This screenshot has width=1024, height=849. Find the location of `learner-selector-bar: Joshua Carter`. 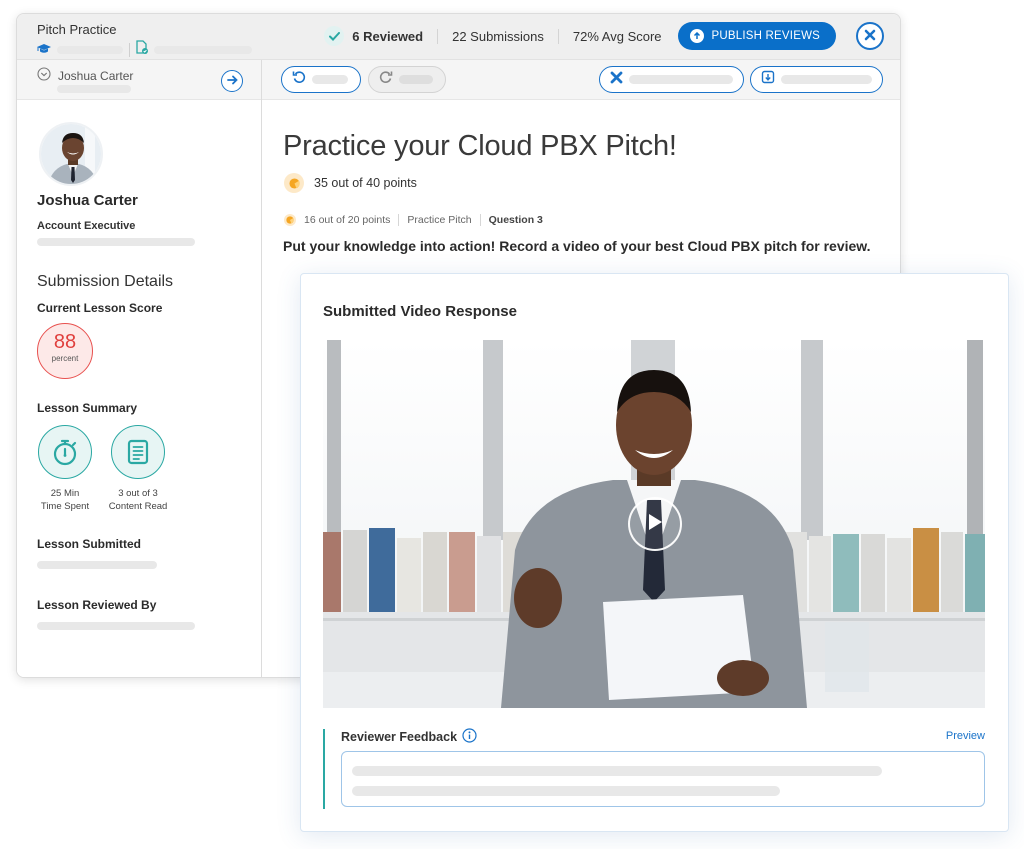

learner-selector-bar: Joshua Carter is located at coordinates (139, 80).